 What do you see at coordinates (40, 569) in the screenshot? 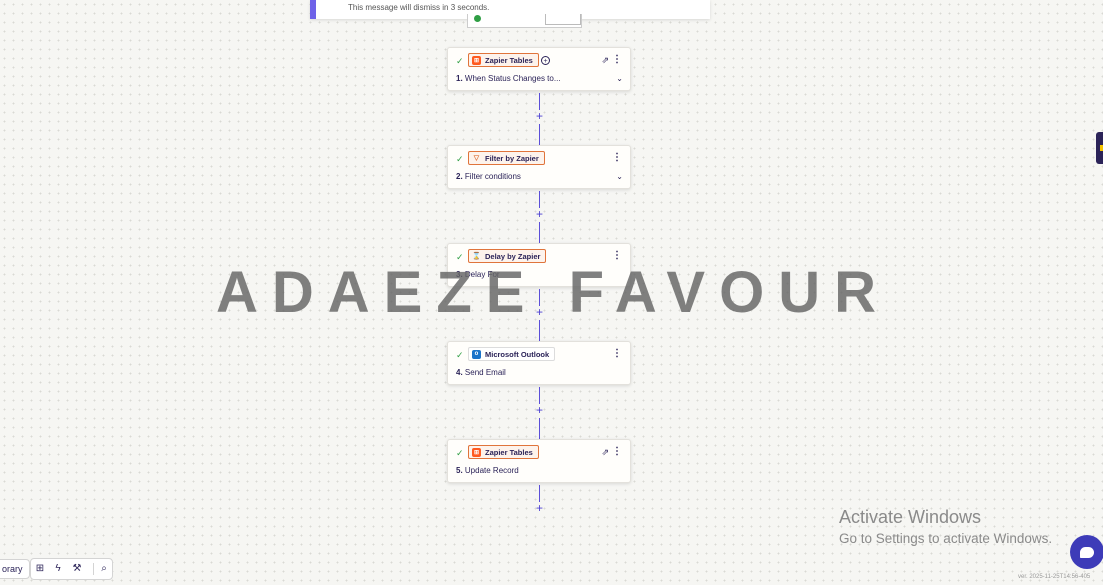
I see `apps-grid-icon: ⊞` at bounding box center [40, 569].